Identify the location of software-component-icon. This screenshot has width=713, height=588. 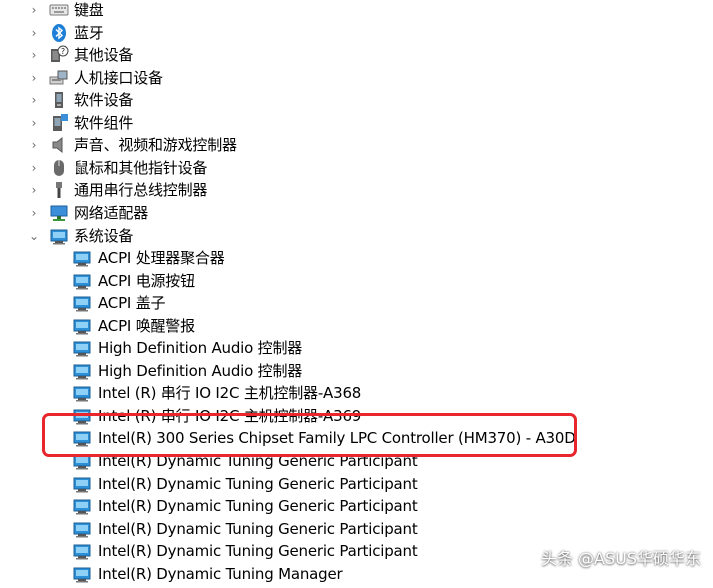
(59, 123).